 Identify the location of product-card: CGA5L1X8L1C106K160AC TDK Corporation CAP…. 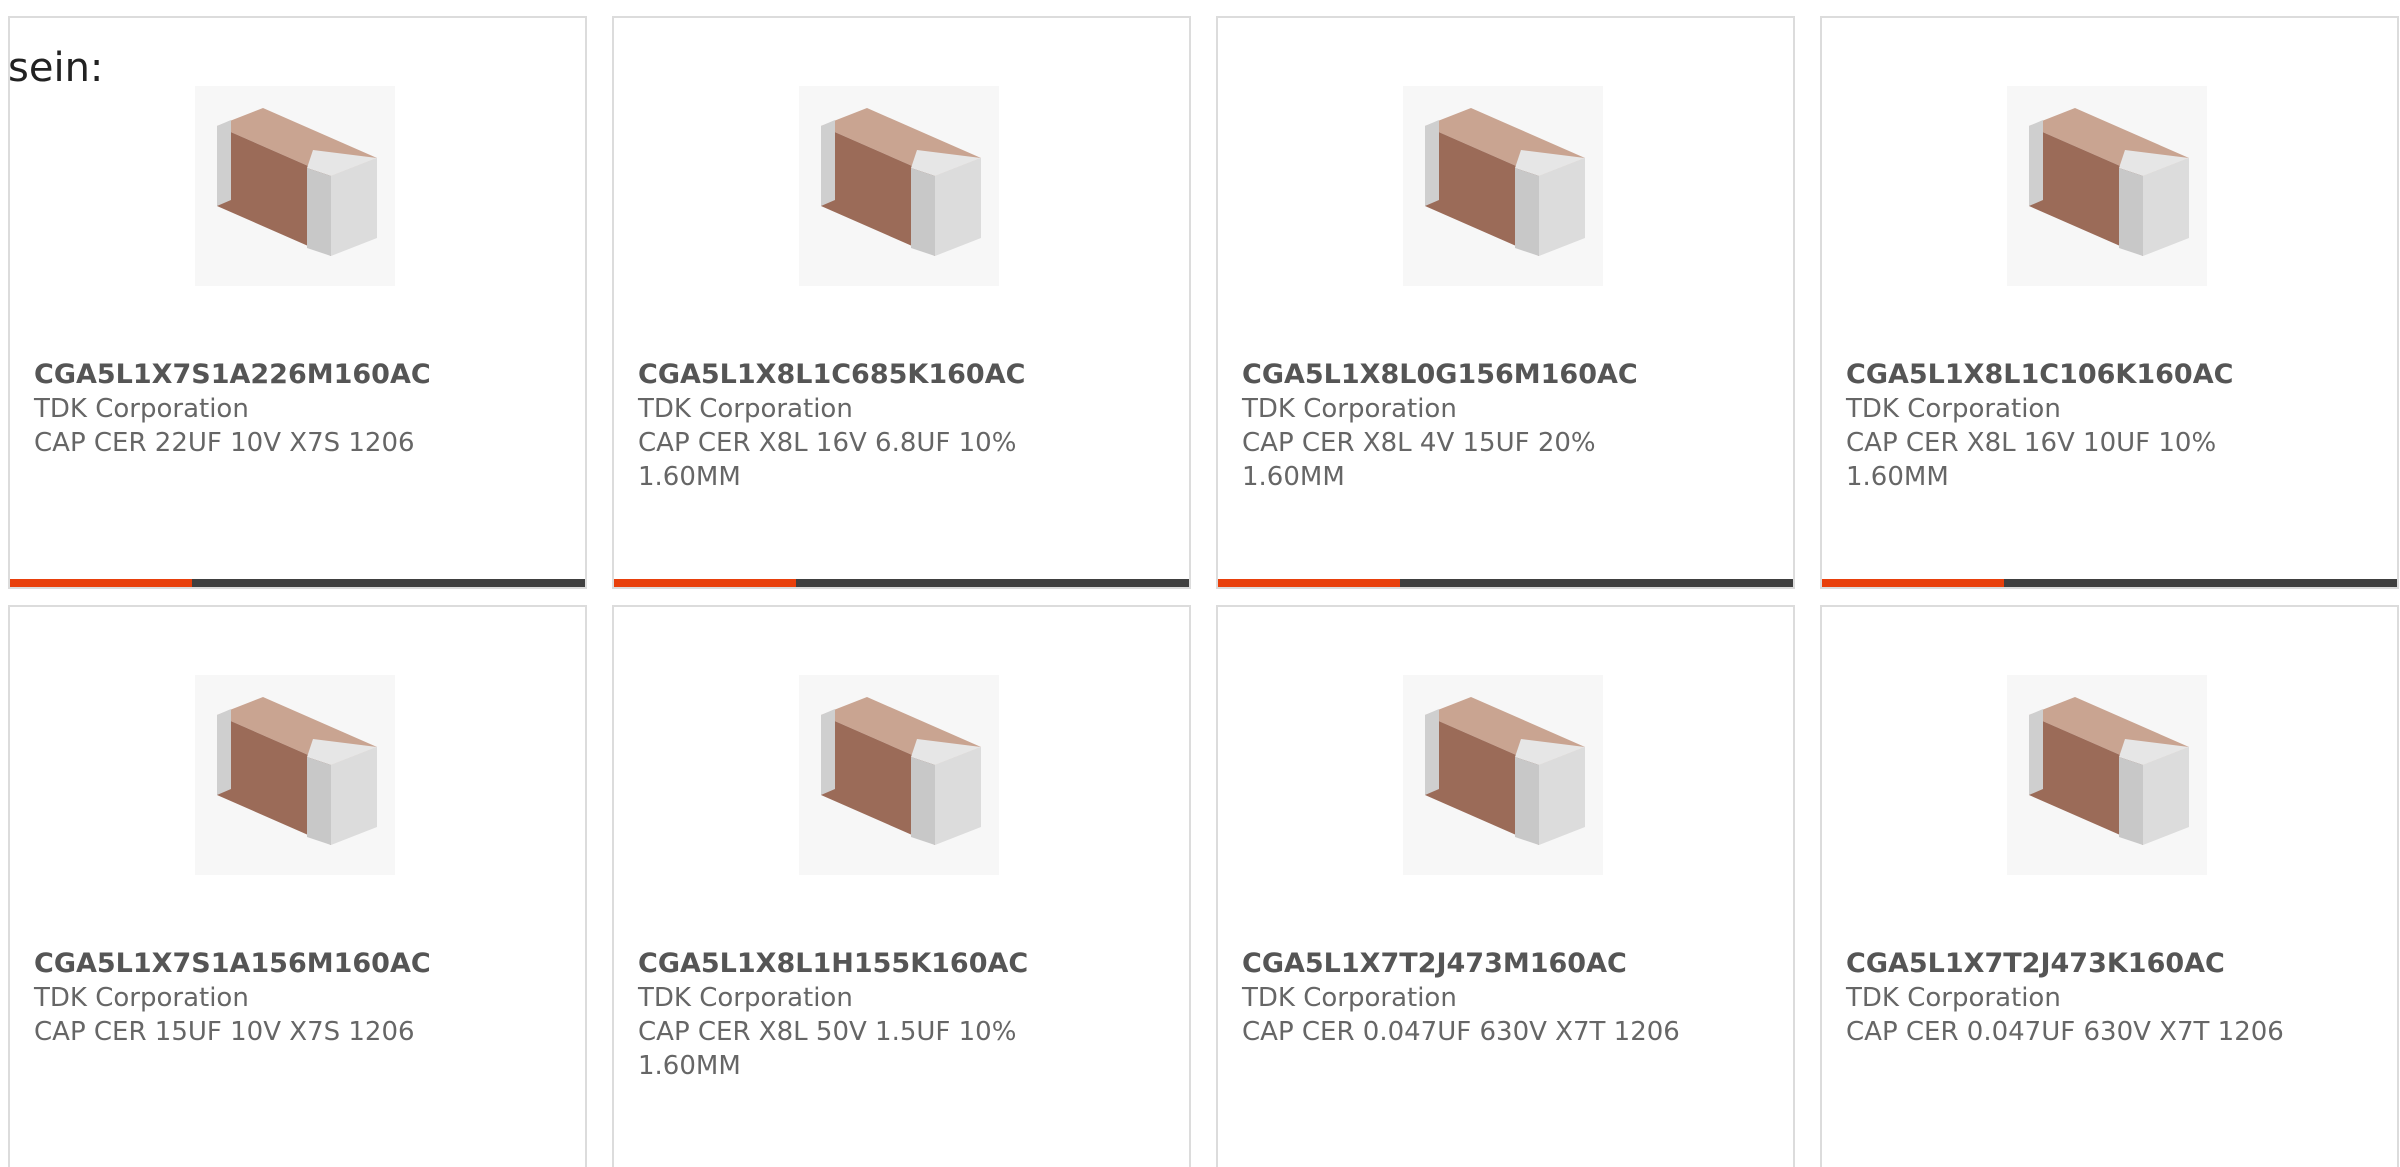
(2109, 302).